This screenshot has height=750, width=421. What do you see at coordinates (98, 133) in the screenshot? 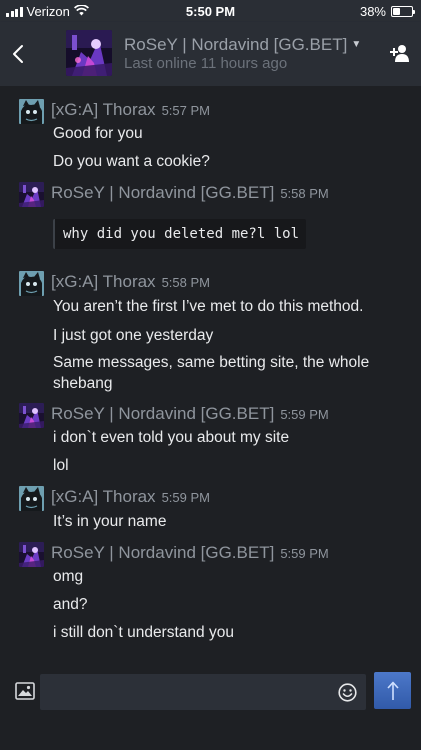
I see `message-text: Good for you` at bounding box center [98, 133].